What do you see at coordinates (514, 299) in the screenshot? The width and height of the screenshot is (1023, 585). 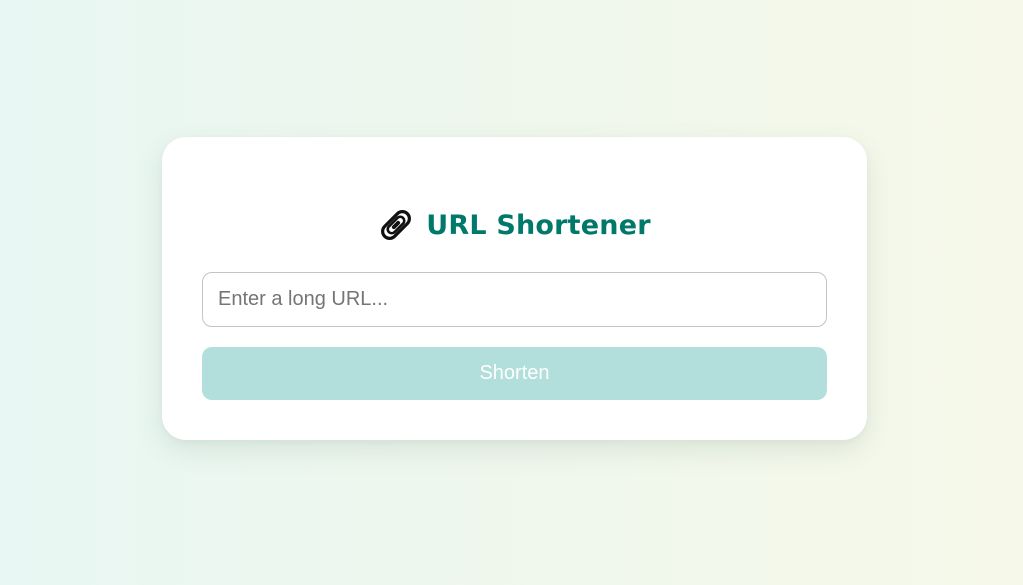 I see `url-input` at bounding box center [514, 299].